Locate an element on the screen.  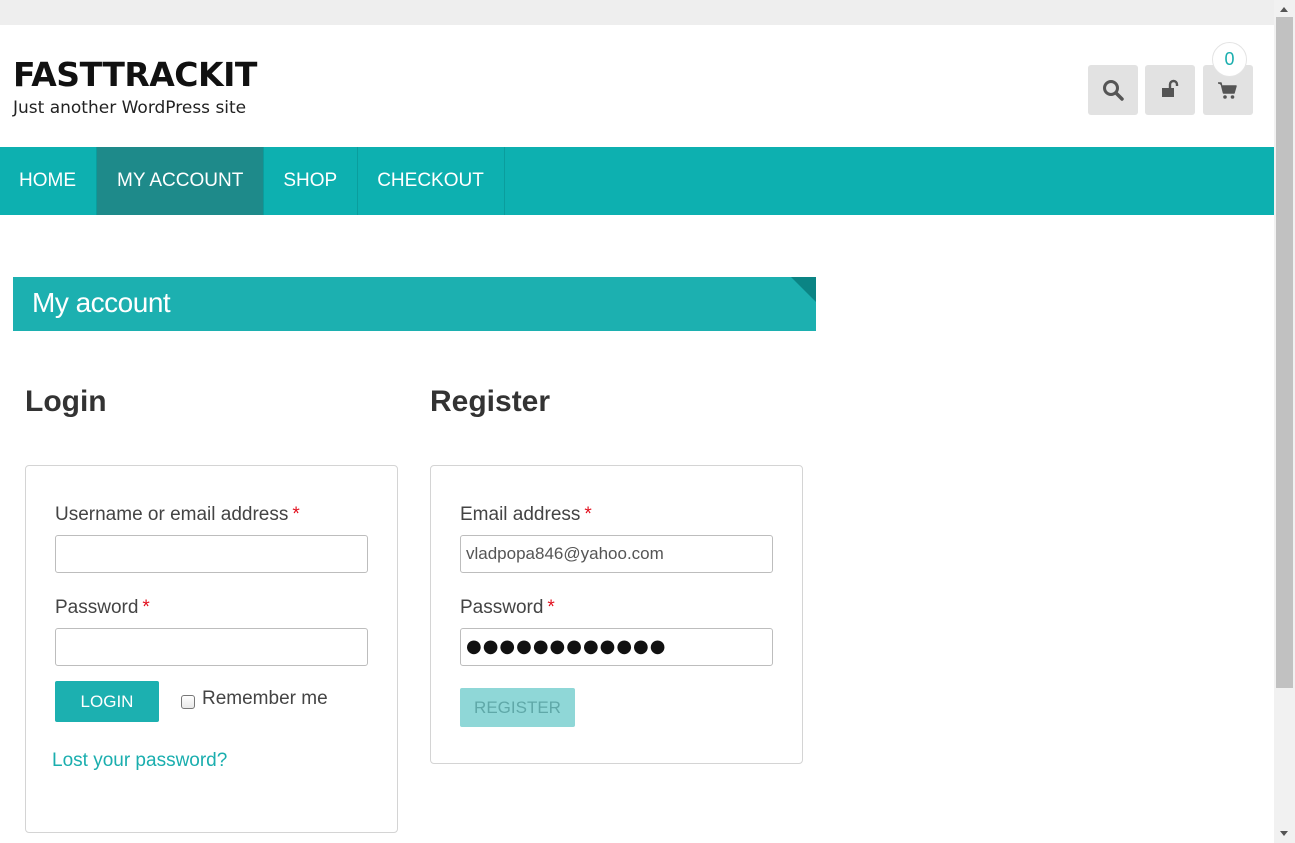
search-icon is located at coordinates (1113, 90).